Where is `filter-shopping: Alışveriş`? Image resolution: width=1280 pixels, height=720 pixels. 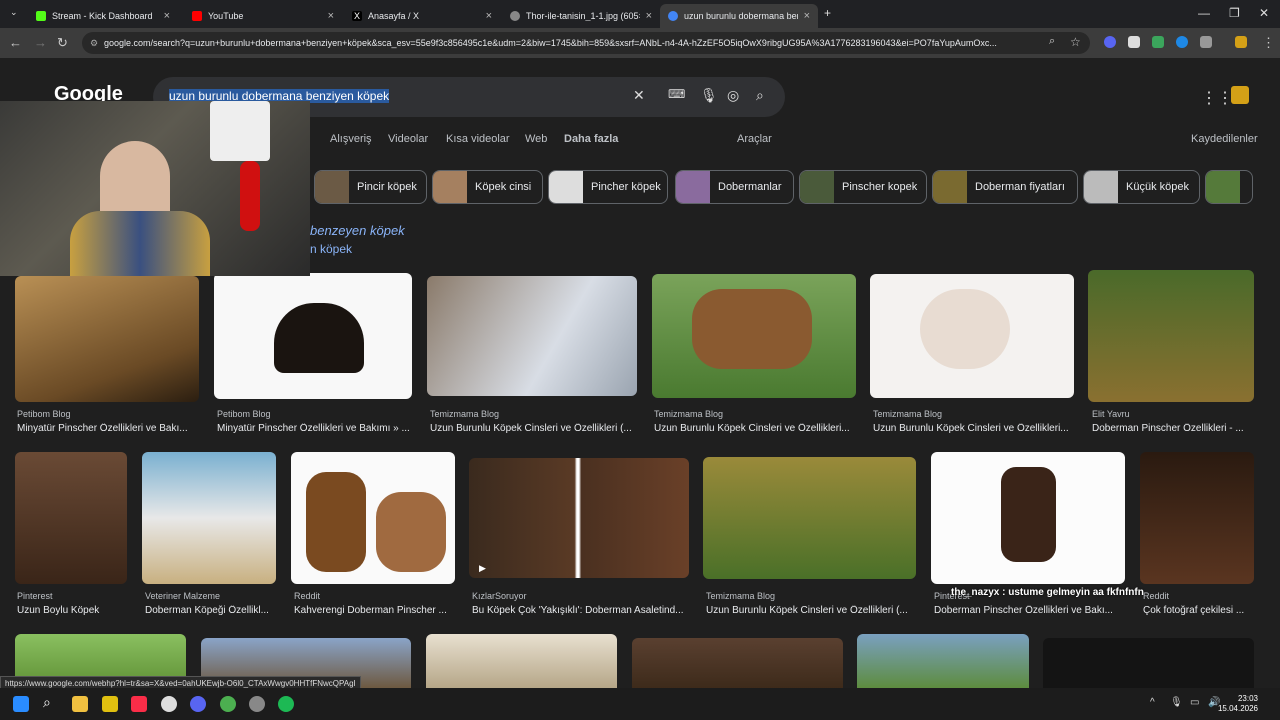
filter-shopping: Alışveriş is located at coordinates (351, 139).